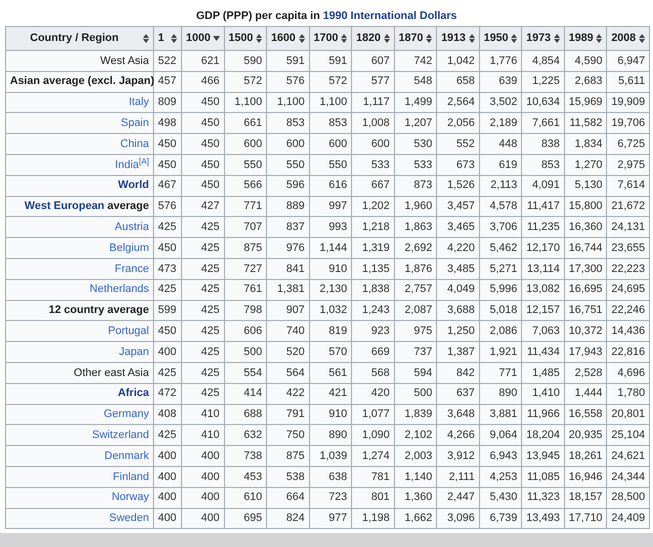 The width and height of the screenshot is (653, 547). What do you see at coordinates (373, 456) in the screenshot?
I see `table-cell: 1,274` at bounding box center [373, 456].